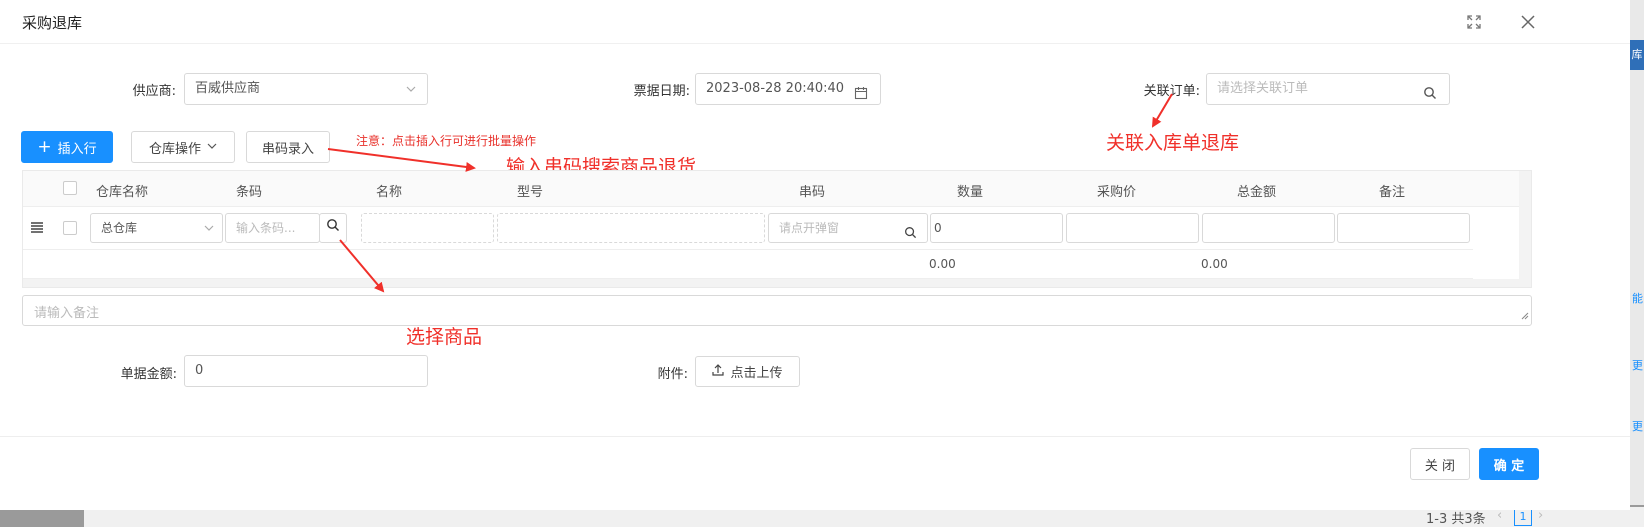 This screenshot has width=1644, height=527. I want to click on background-pager-bar, so click(864, 517).